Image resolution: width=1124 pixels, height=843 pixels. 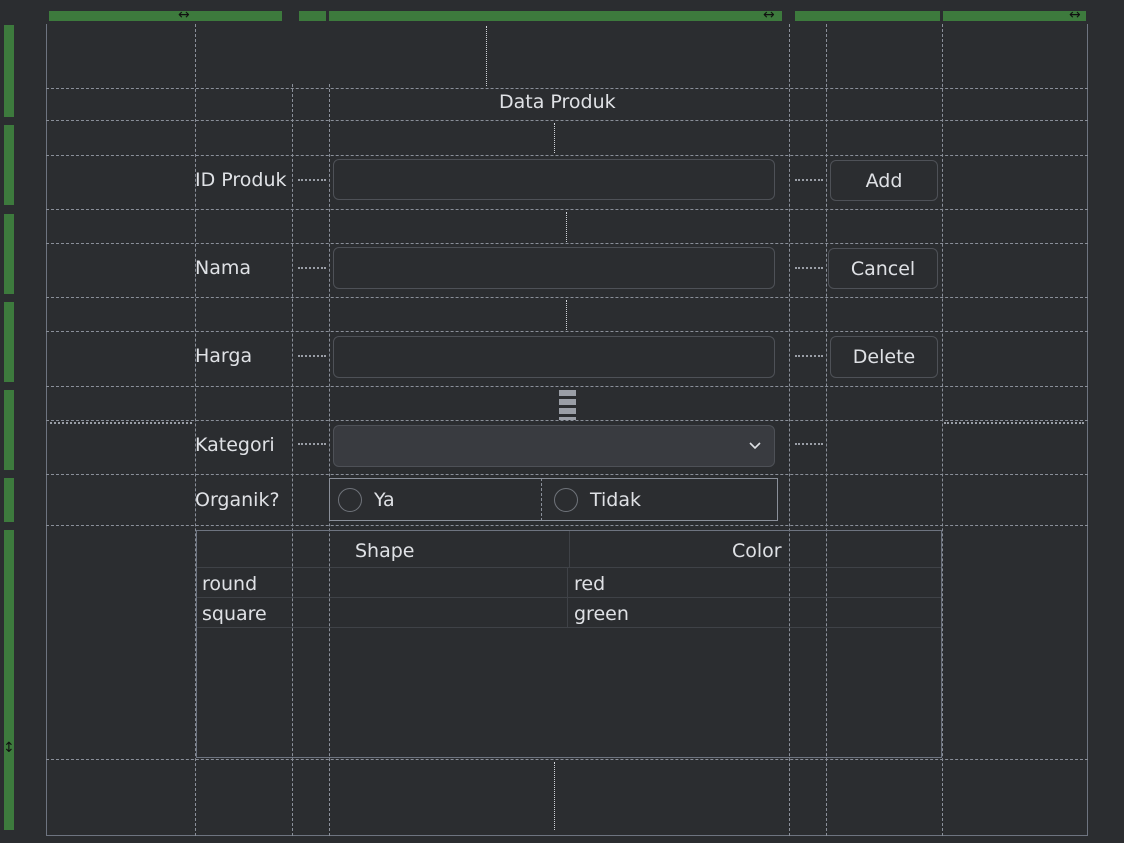 I want to click on table-cell: square, so click(x=234, y=614).